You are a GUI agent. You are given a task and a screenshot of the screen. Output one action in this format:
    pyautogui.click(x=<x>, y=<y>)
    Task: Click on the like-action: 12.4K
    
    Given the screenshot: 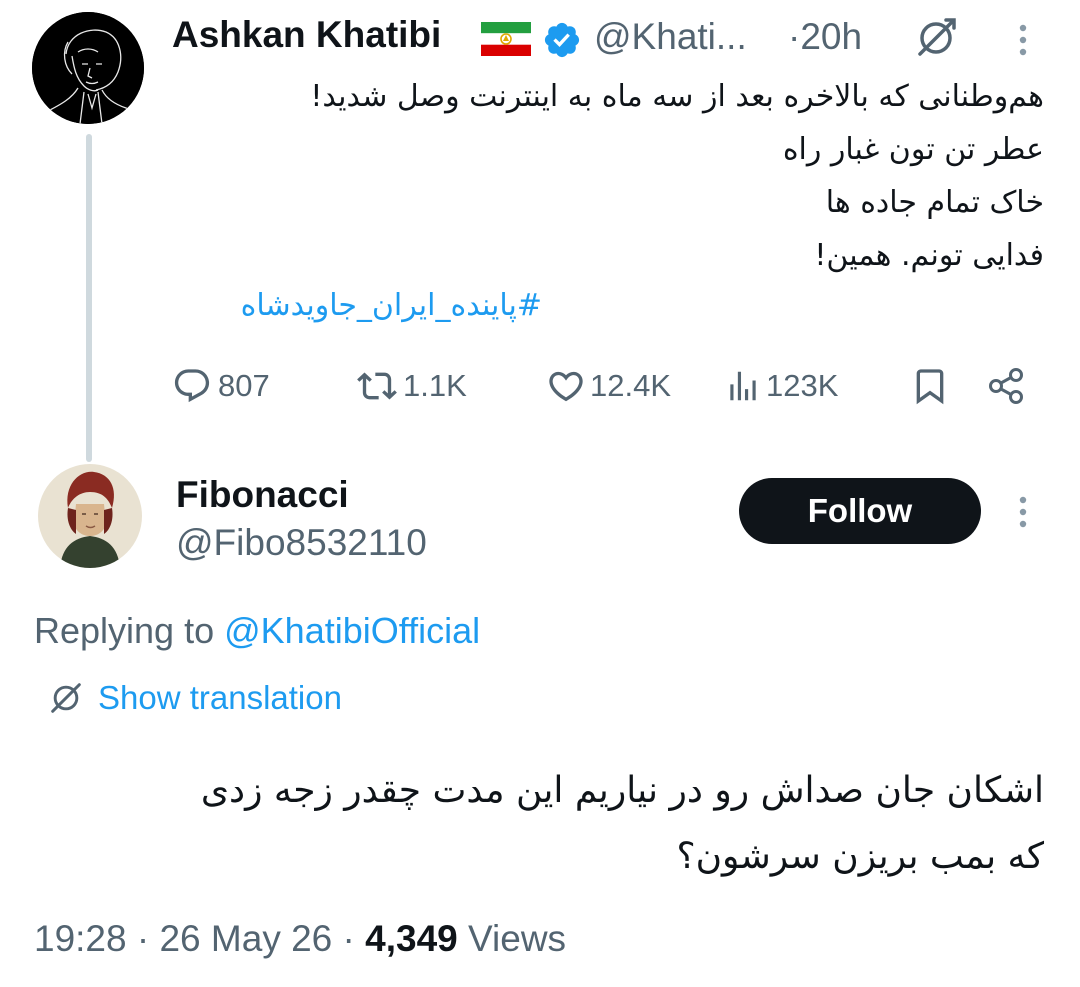 What is the action you would take?
    pyautogui.click(x=608, y=386)
    